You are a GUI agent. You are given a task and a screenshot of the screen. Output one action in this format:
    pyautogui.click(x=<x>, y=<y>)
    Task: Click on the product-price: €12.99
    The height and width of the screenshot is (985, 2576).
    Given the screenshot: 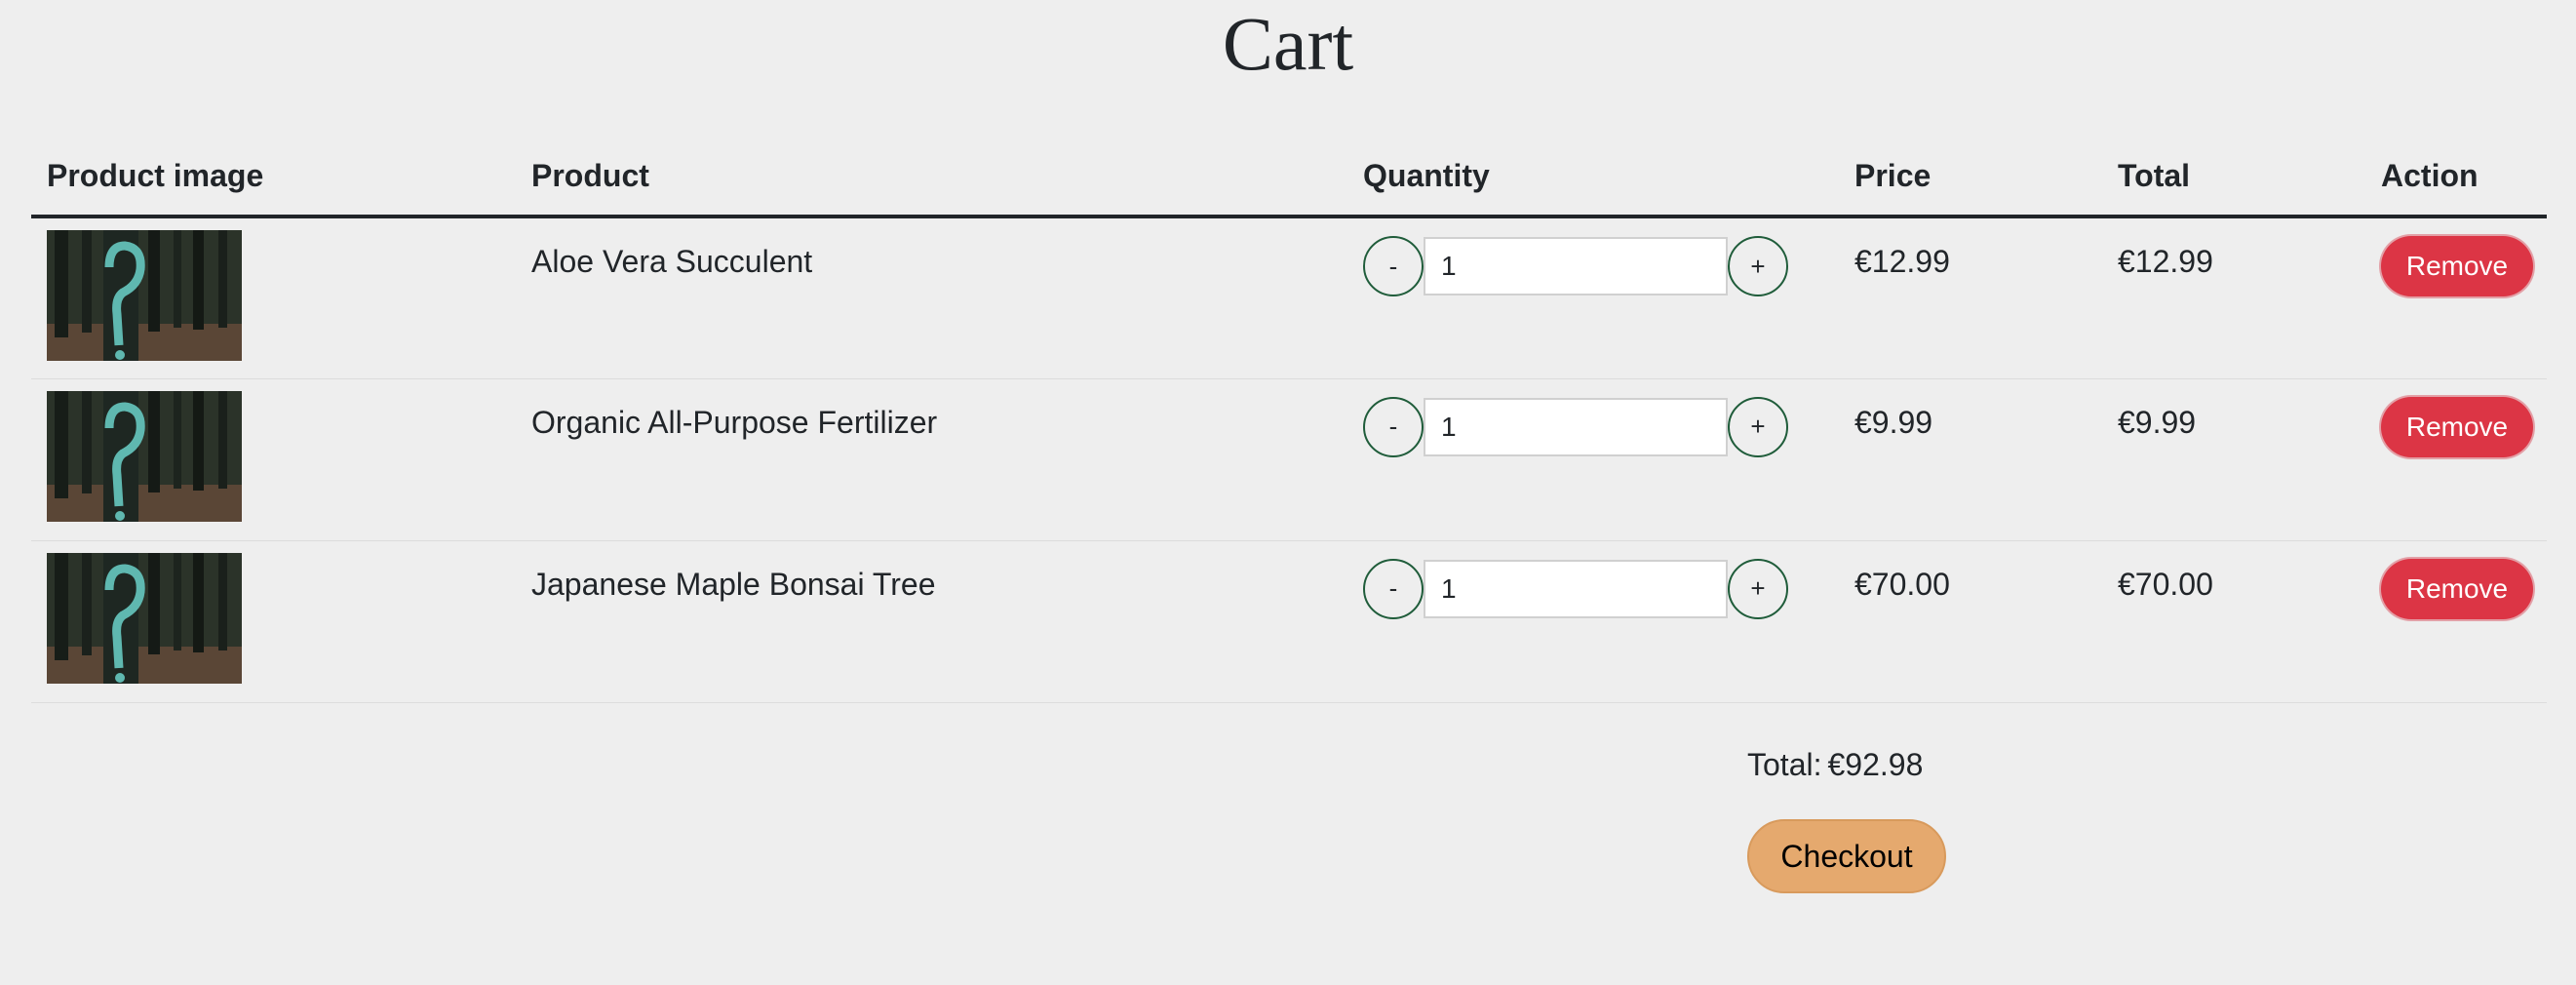 What is the action you would take?
    pyautogui.click(x=1902, y=261)
    